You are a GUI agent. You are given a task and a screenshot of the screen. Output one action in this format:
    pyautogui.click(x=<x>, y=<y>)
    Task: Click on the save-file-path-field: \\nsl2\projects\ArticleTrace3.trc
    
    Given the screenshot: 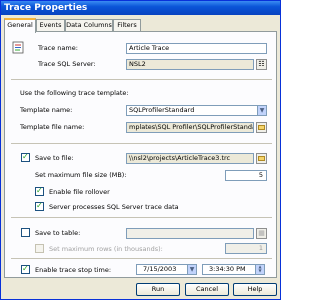 What is the action you would take?
    pyautogui.click(x=190, y=158)
    